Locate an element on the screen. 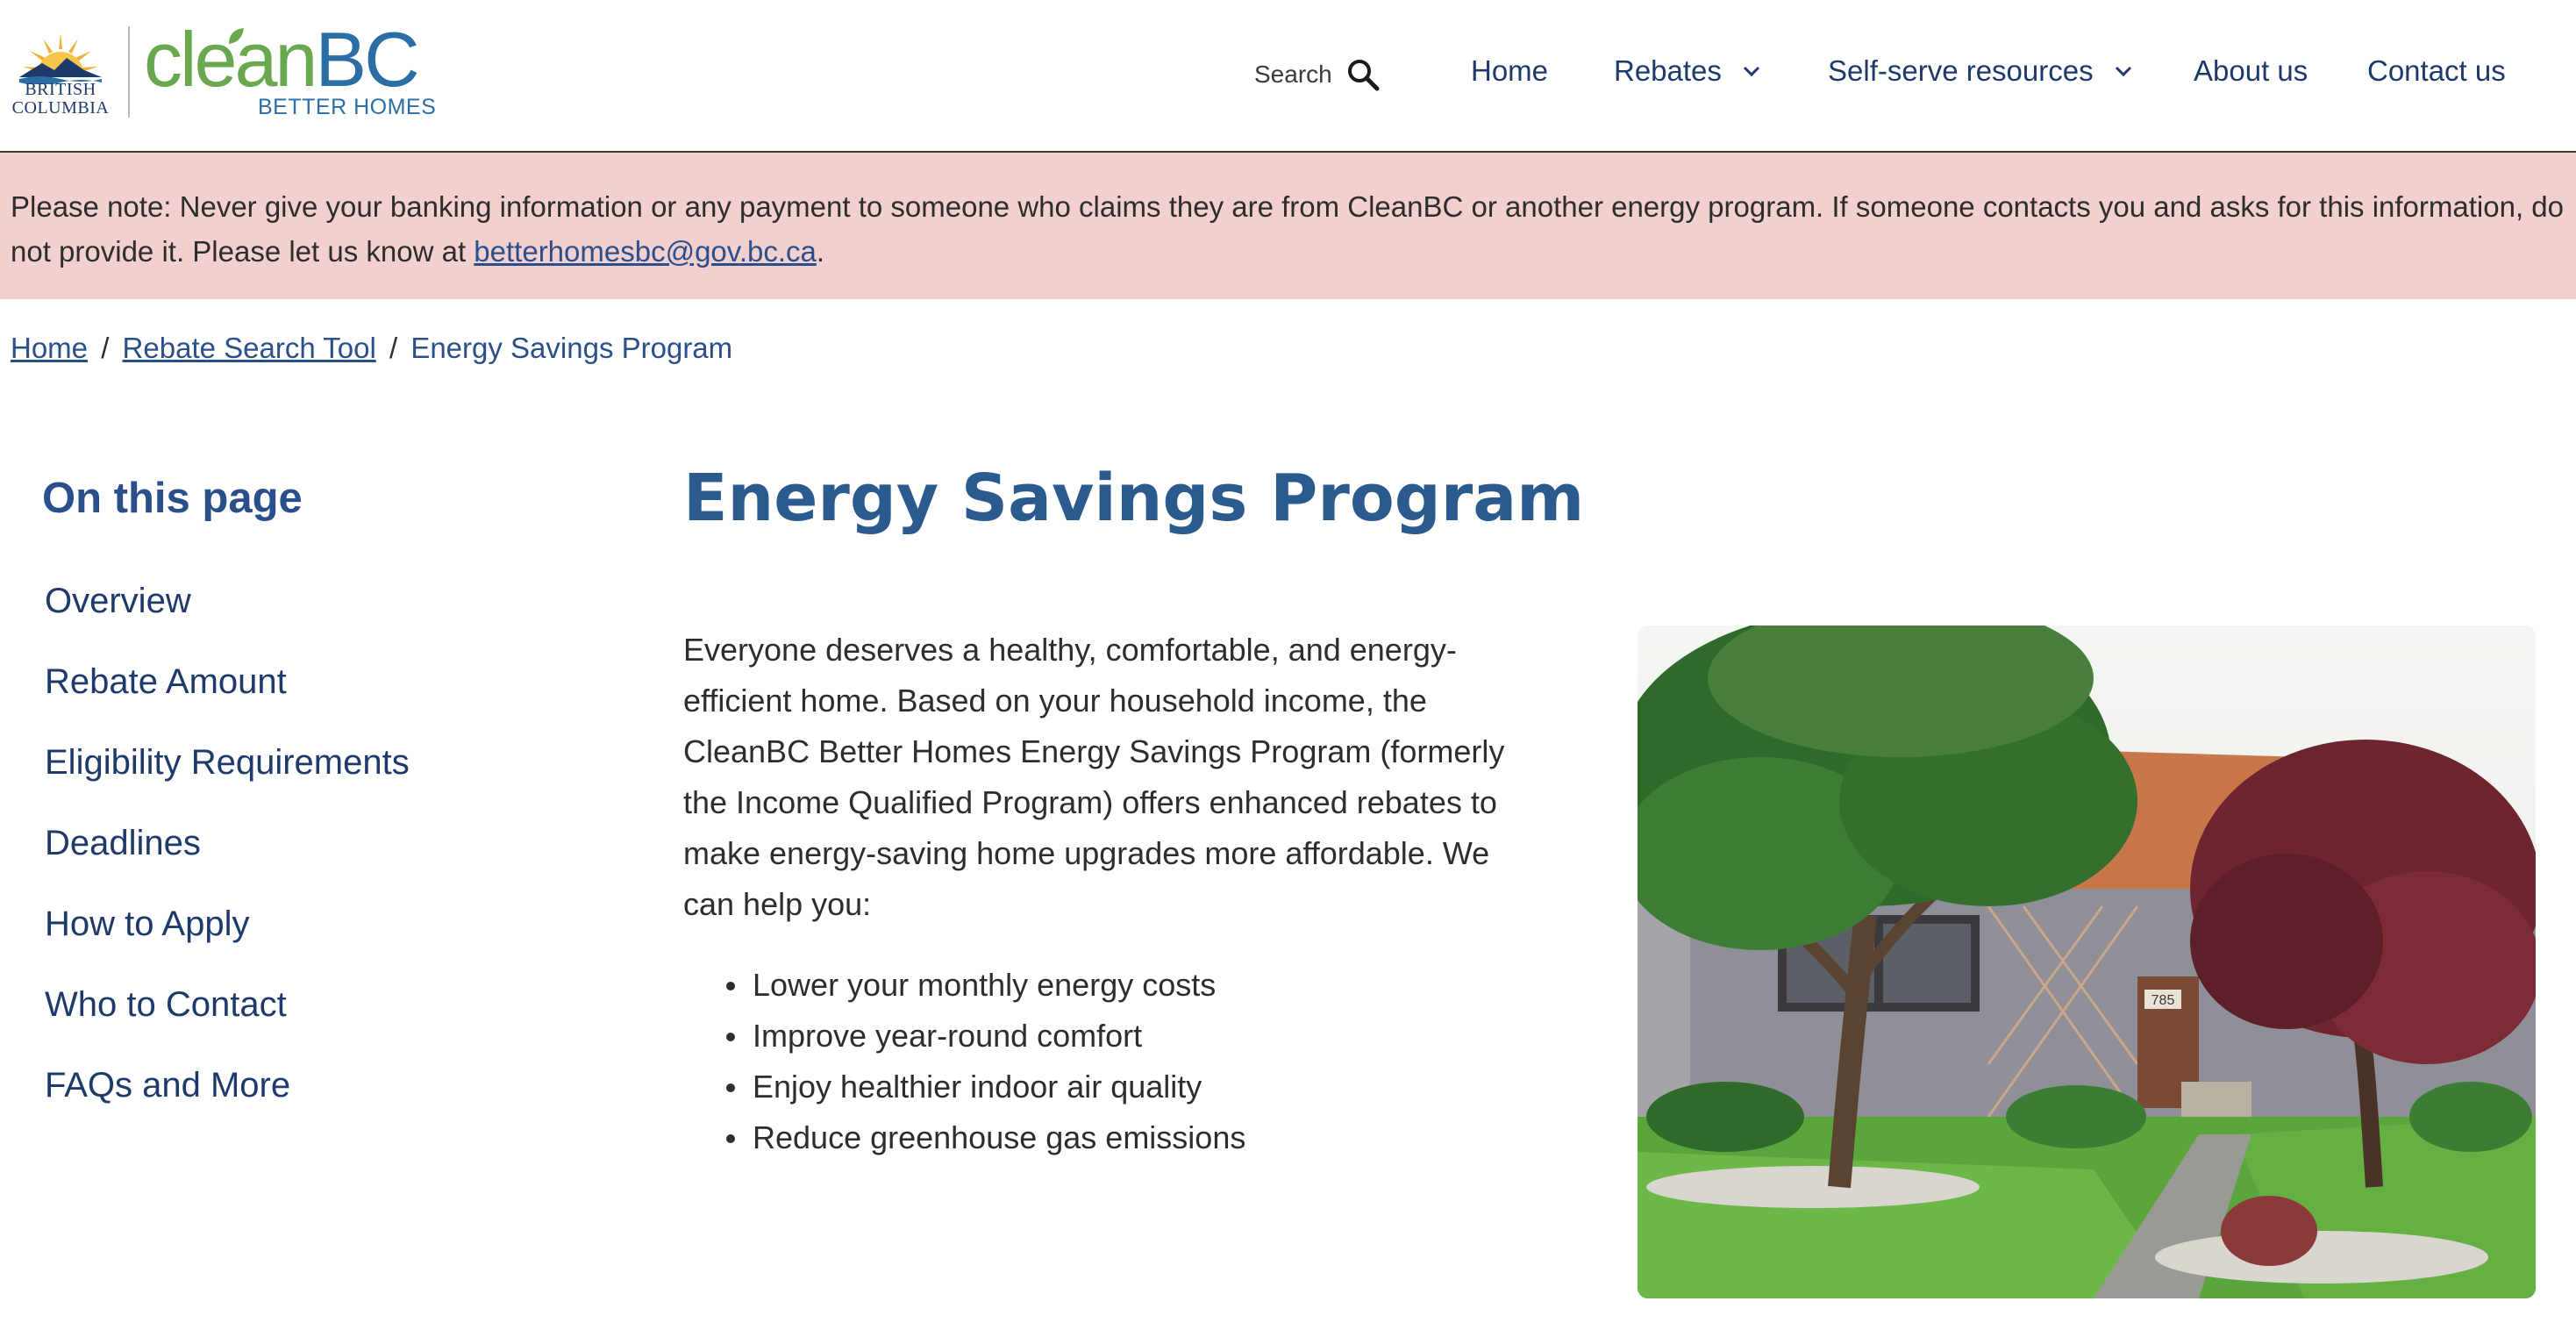 This screenshot has width=2576, height=1330. alert-text-end: . is located at coordinates (821, 251).